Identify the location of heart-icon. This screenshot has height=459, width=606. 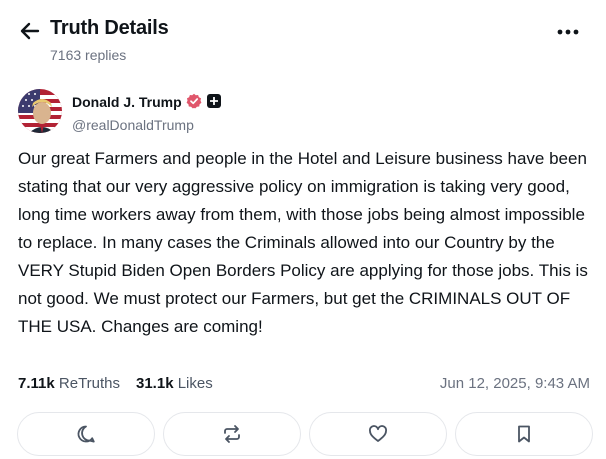
(378, 433).